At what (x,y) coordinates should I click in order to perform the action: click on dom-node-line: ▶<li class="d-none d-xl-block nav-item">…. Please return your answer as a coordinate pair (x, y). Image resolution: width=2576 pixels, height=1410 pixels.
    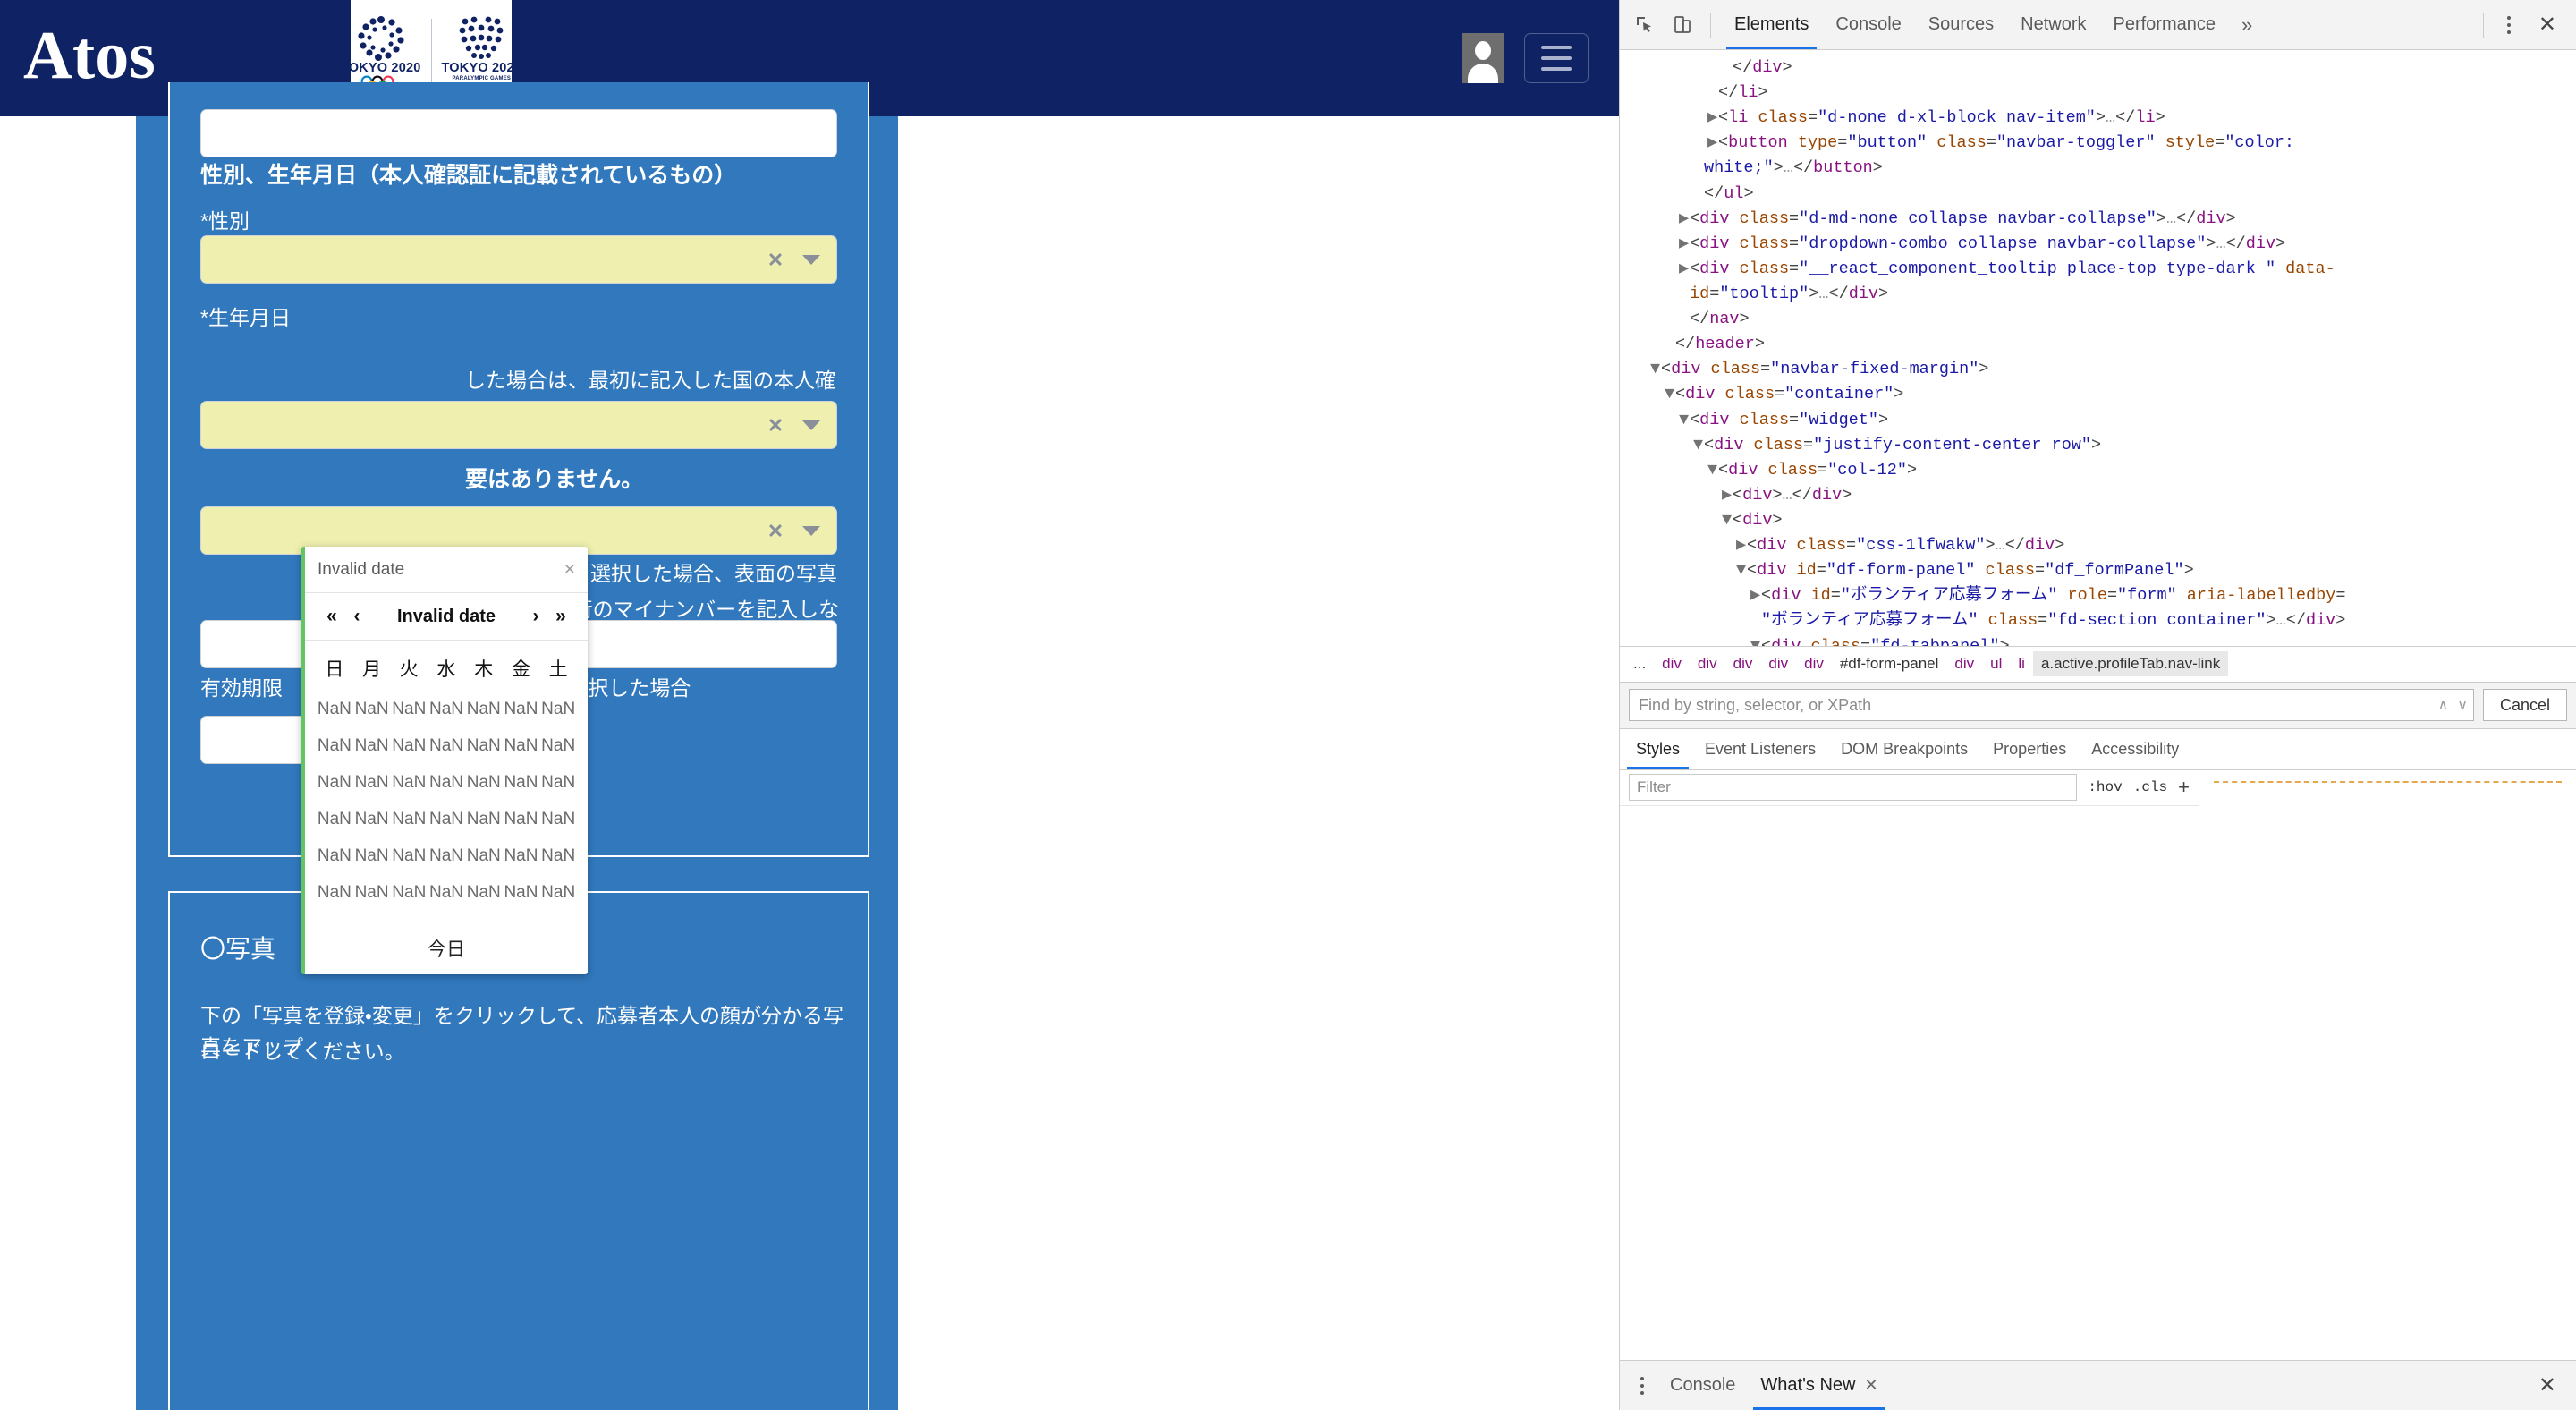
    Looking at the image, I should click on (2098, 119).